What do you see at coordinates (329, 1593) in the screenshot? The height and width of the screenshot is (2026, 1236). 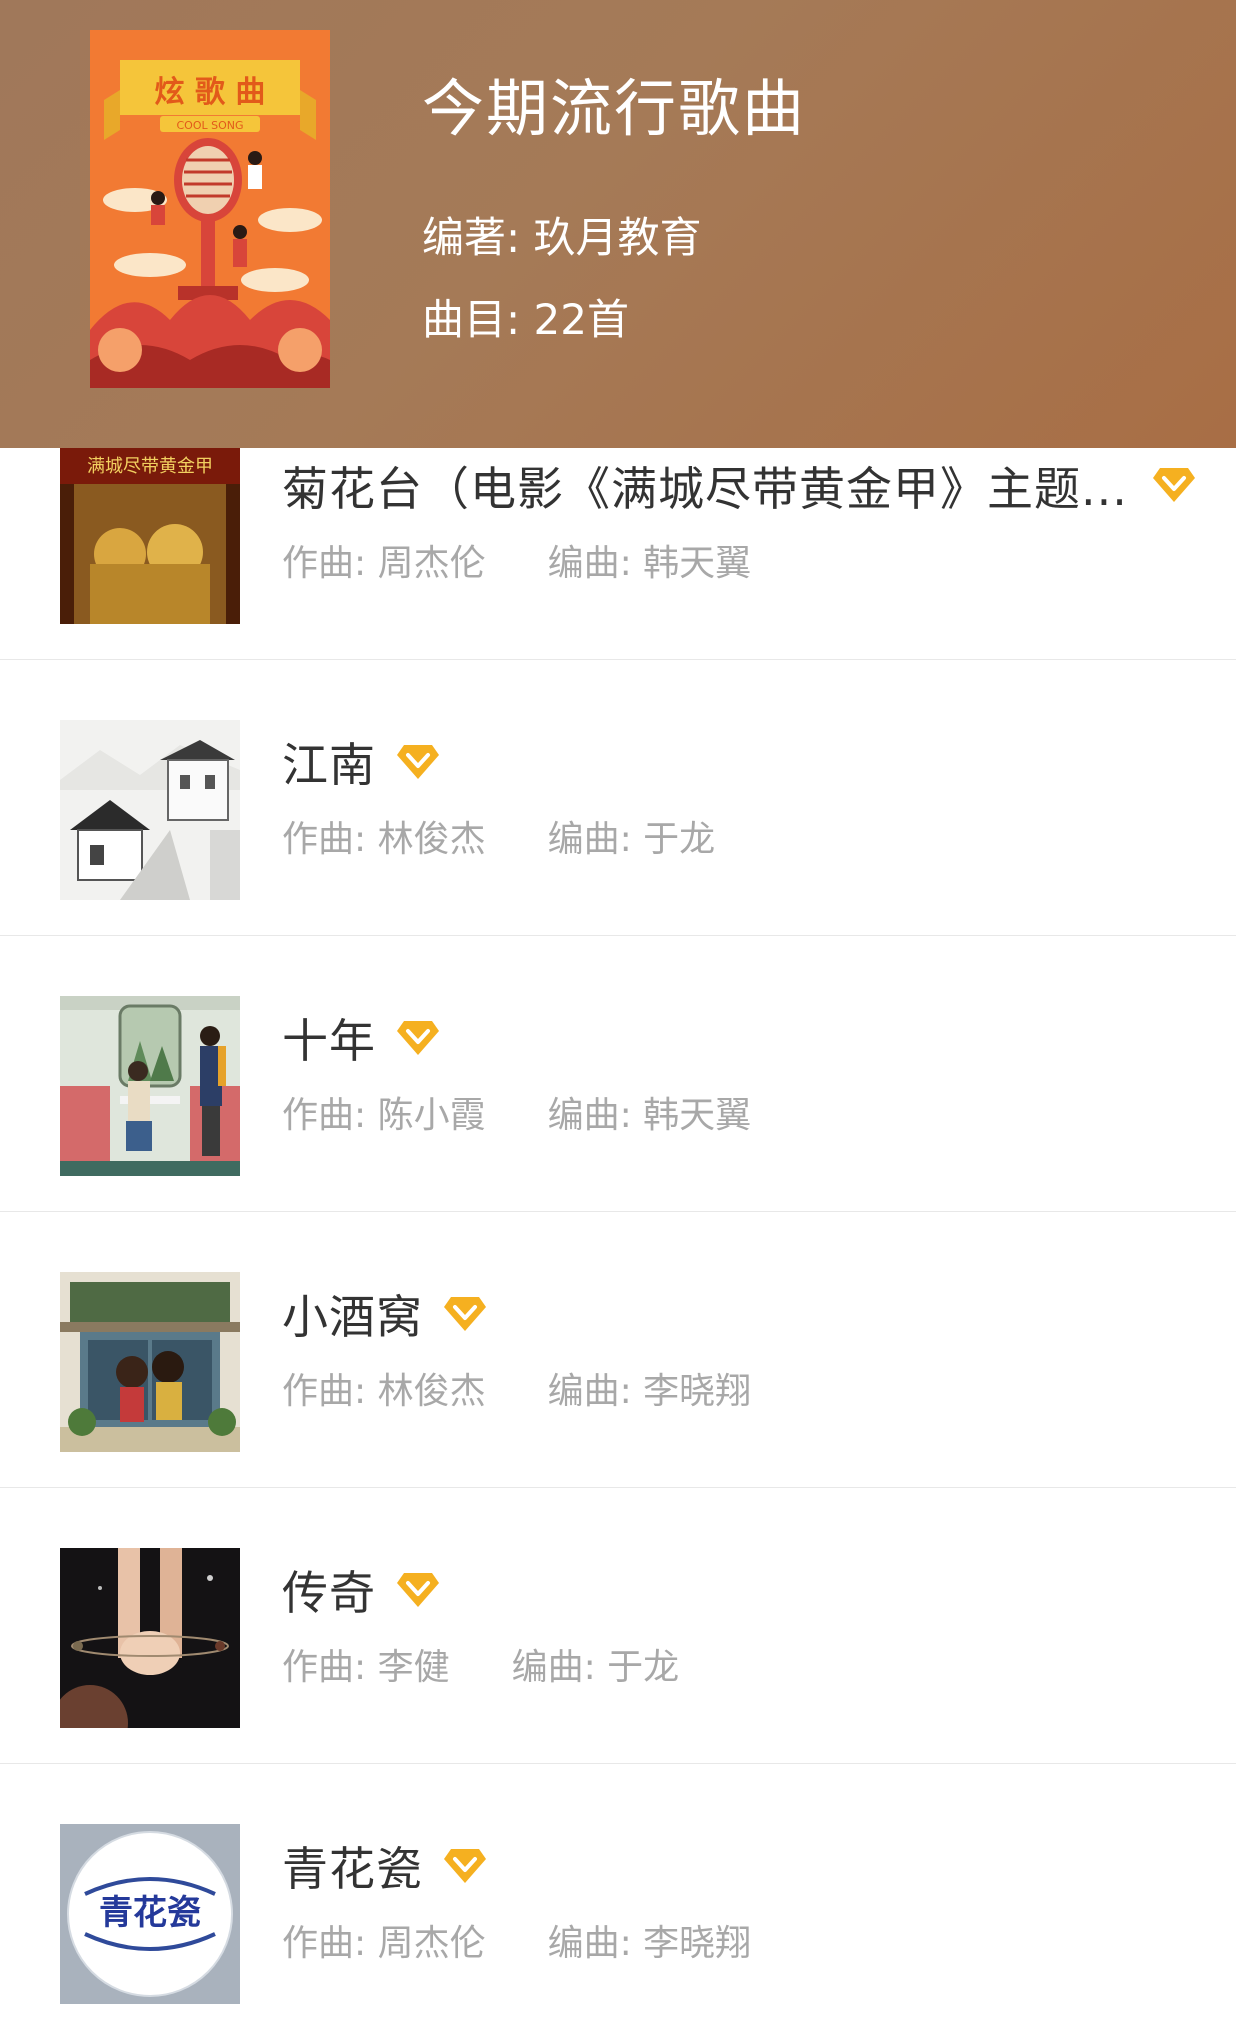 I see `song-title: 传奇` at bounding box center [329, 1593].